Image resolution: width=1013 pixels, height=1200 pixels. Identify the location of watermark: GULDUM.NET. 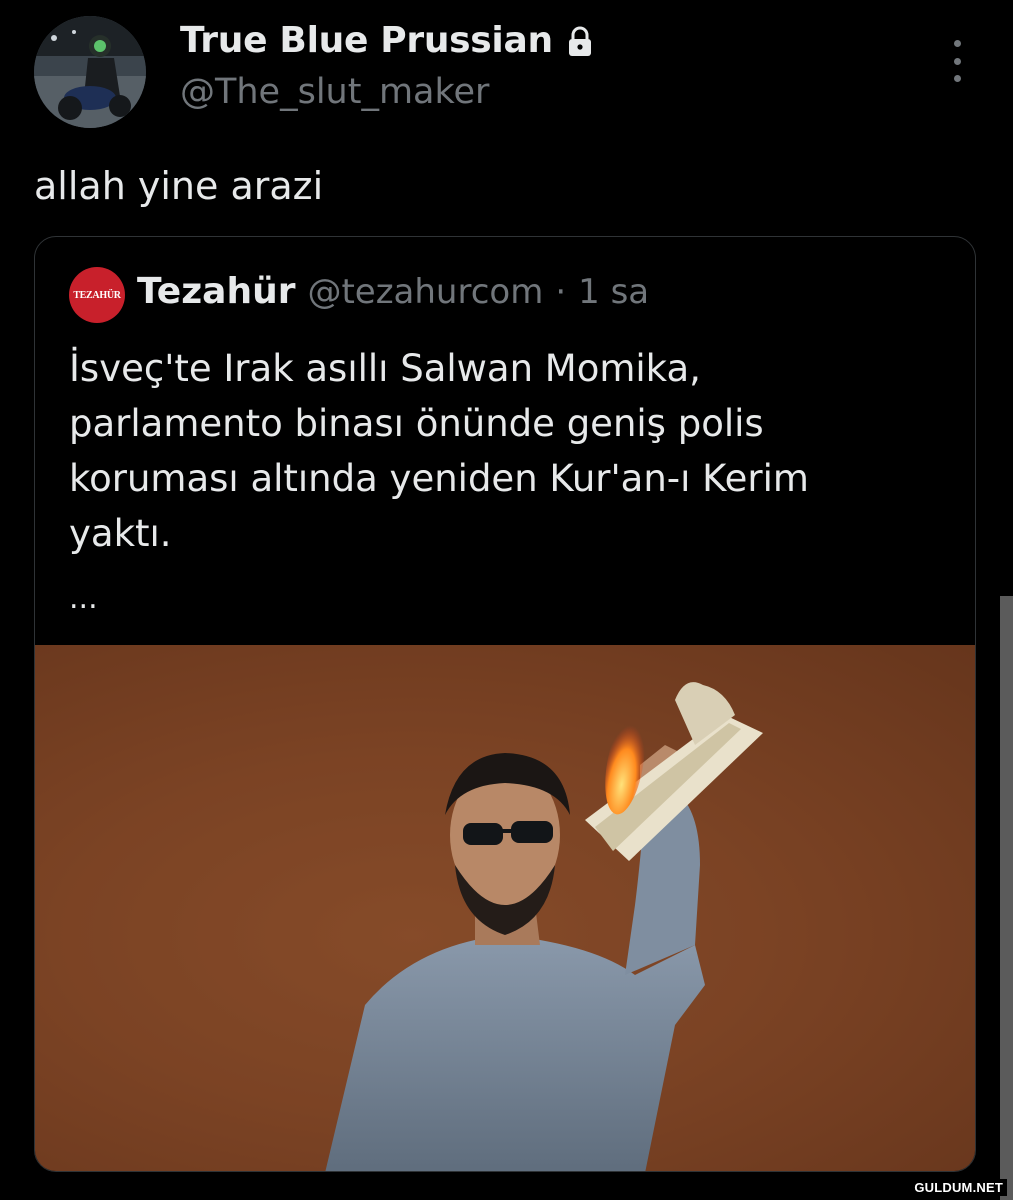
(958, 1187).